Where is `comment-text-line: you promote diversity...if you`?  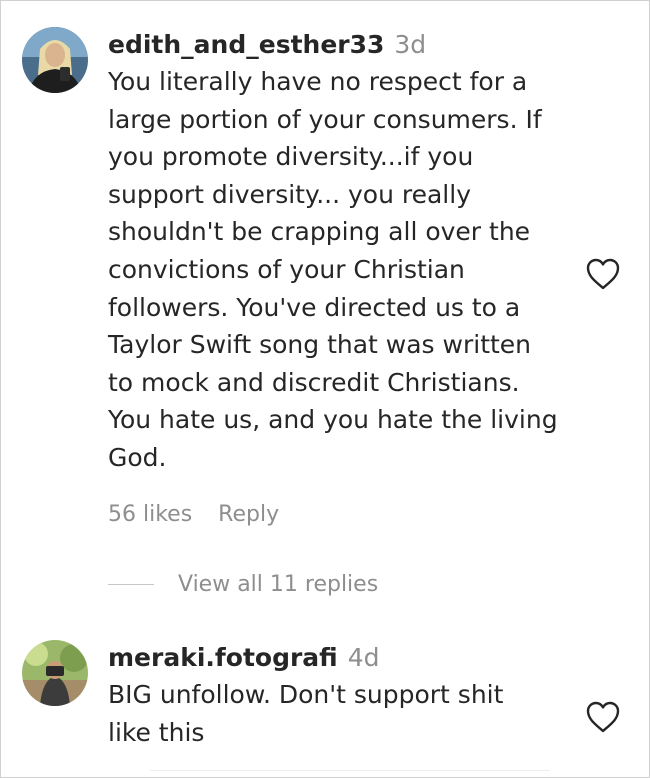 comment-text-line: you promote diversity...if you is located at coordinates (291, 157).